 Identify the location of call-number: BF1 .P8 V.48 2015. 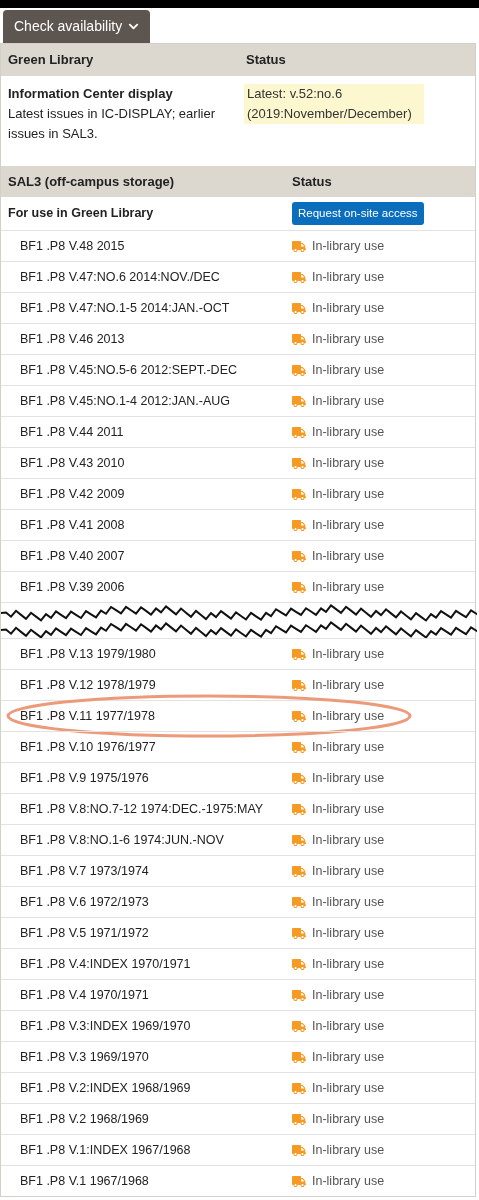
(73, 246).